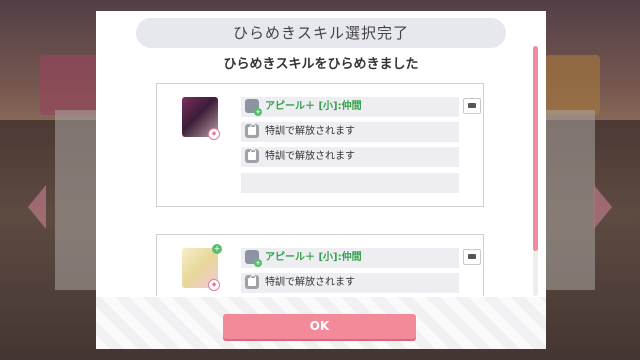 Image resolution: width=640 pixels, height=360 pixels. I want to click on scrollbar-thumb, so click(535, 148).